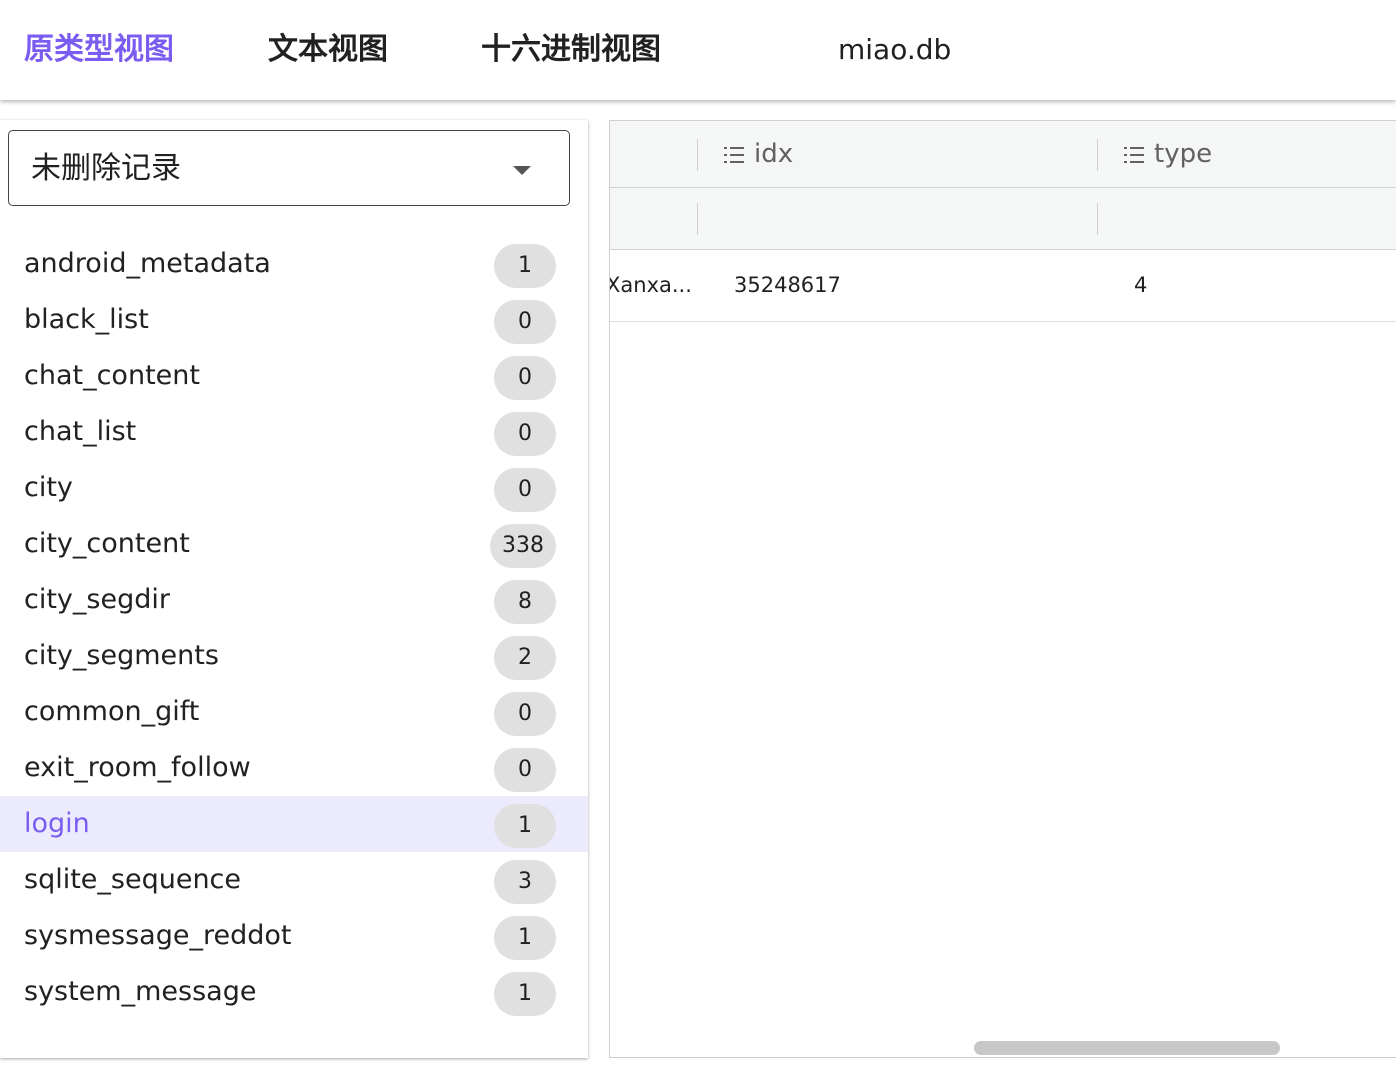  I want to click on table-list-item: exit_room_follow 0, so click(294, 768).